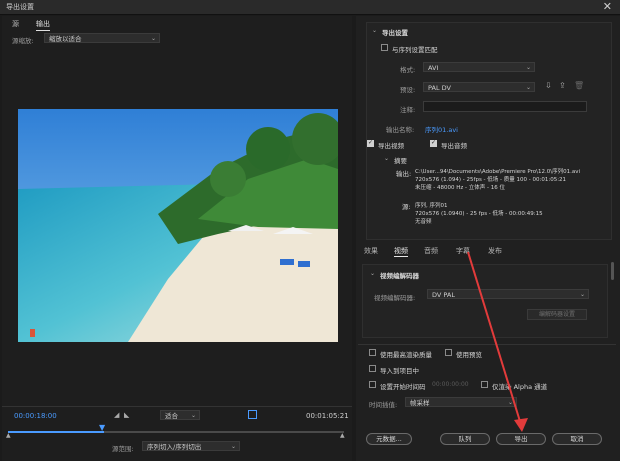  What do you see at coordinates (431, 251) in the screenshot?
I see `tab-audio: 音频` at bounding box center [431, 251].